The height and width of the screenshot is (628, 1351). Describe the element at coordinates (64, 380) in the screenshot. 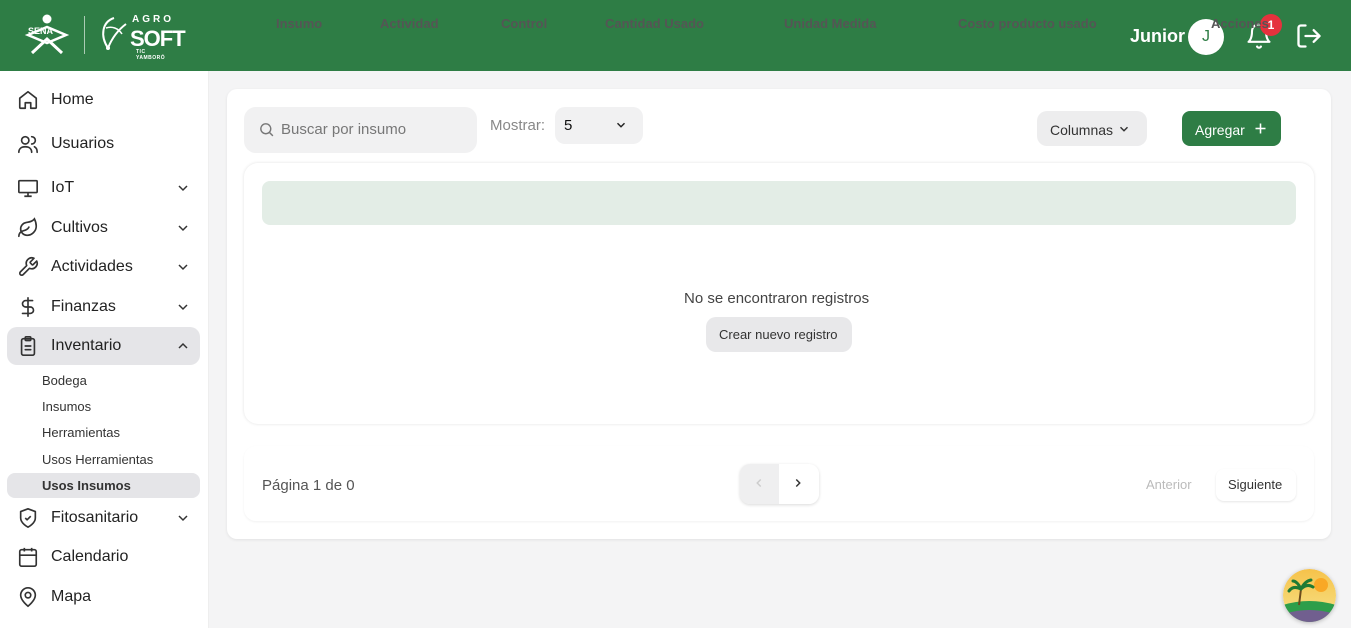

I see `sidebar-sub-label: Bodega` at that location.